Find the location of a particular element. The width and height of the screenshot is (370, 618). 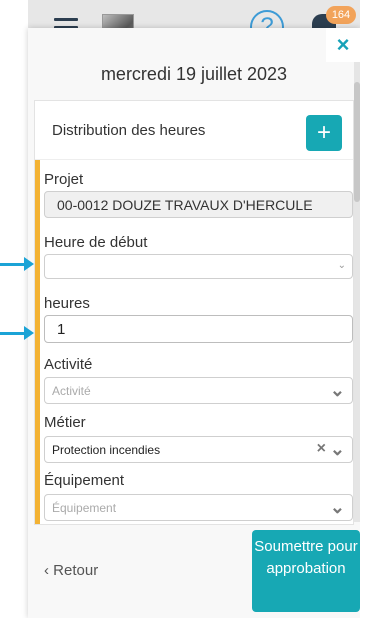

equipement-placeholder: Équipement is located at coordinates (84, 508).